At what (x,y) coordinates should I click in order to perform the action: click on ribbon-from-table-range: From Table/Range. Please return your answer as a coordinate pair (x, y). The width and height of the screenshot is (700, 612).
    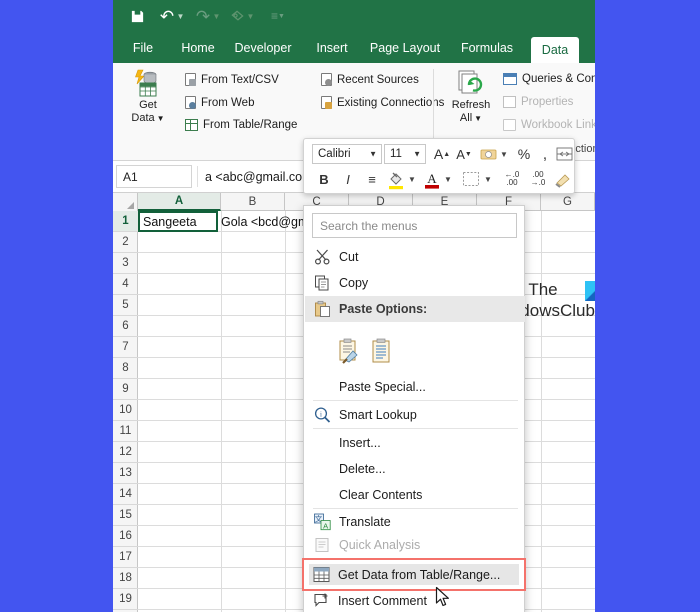
    Looking at the image, I should click on (241, 125).